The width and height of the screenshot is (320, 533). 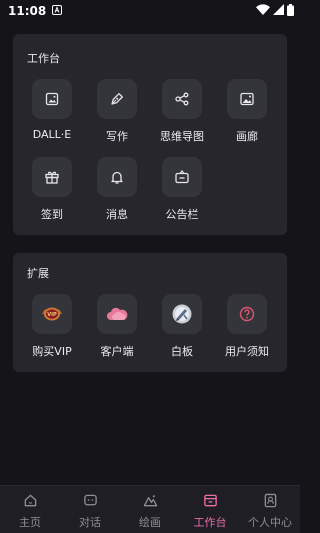 What do you see at coordinates (182, 351) in the screenshot?
I see `whiteboard-label: 白板` at bounding box center [182, 351].